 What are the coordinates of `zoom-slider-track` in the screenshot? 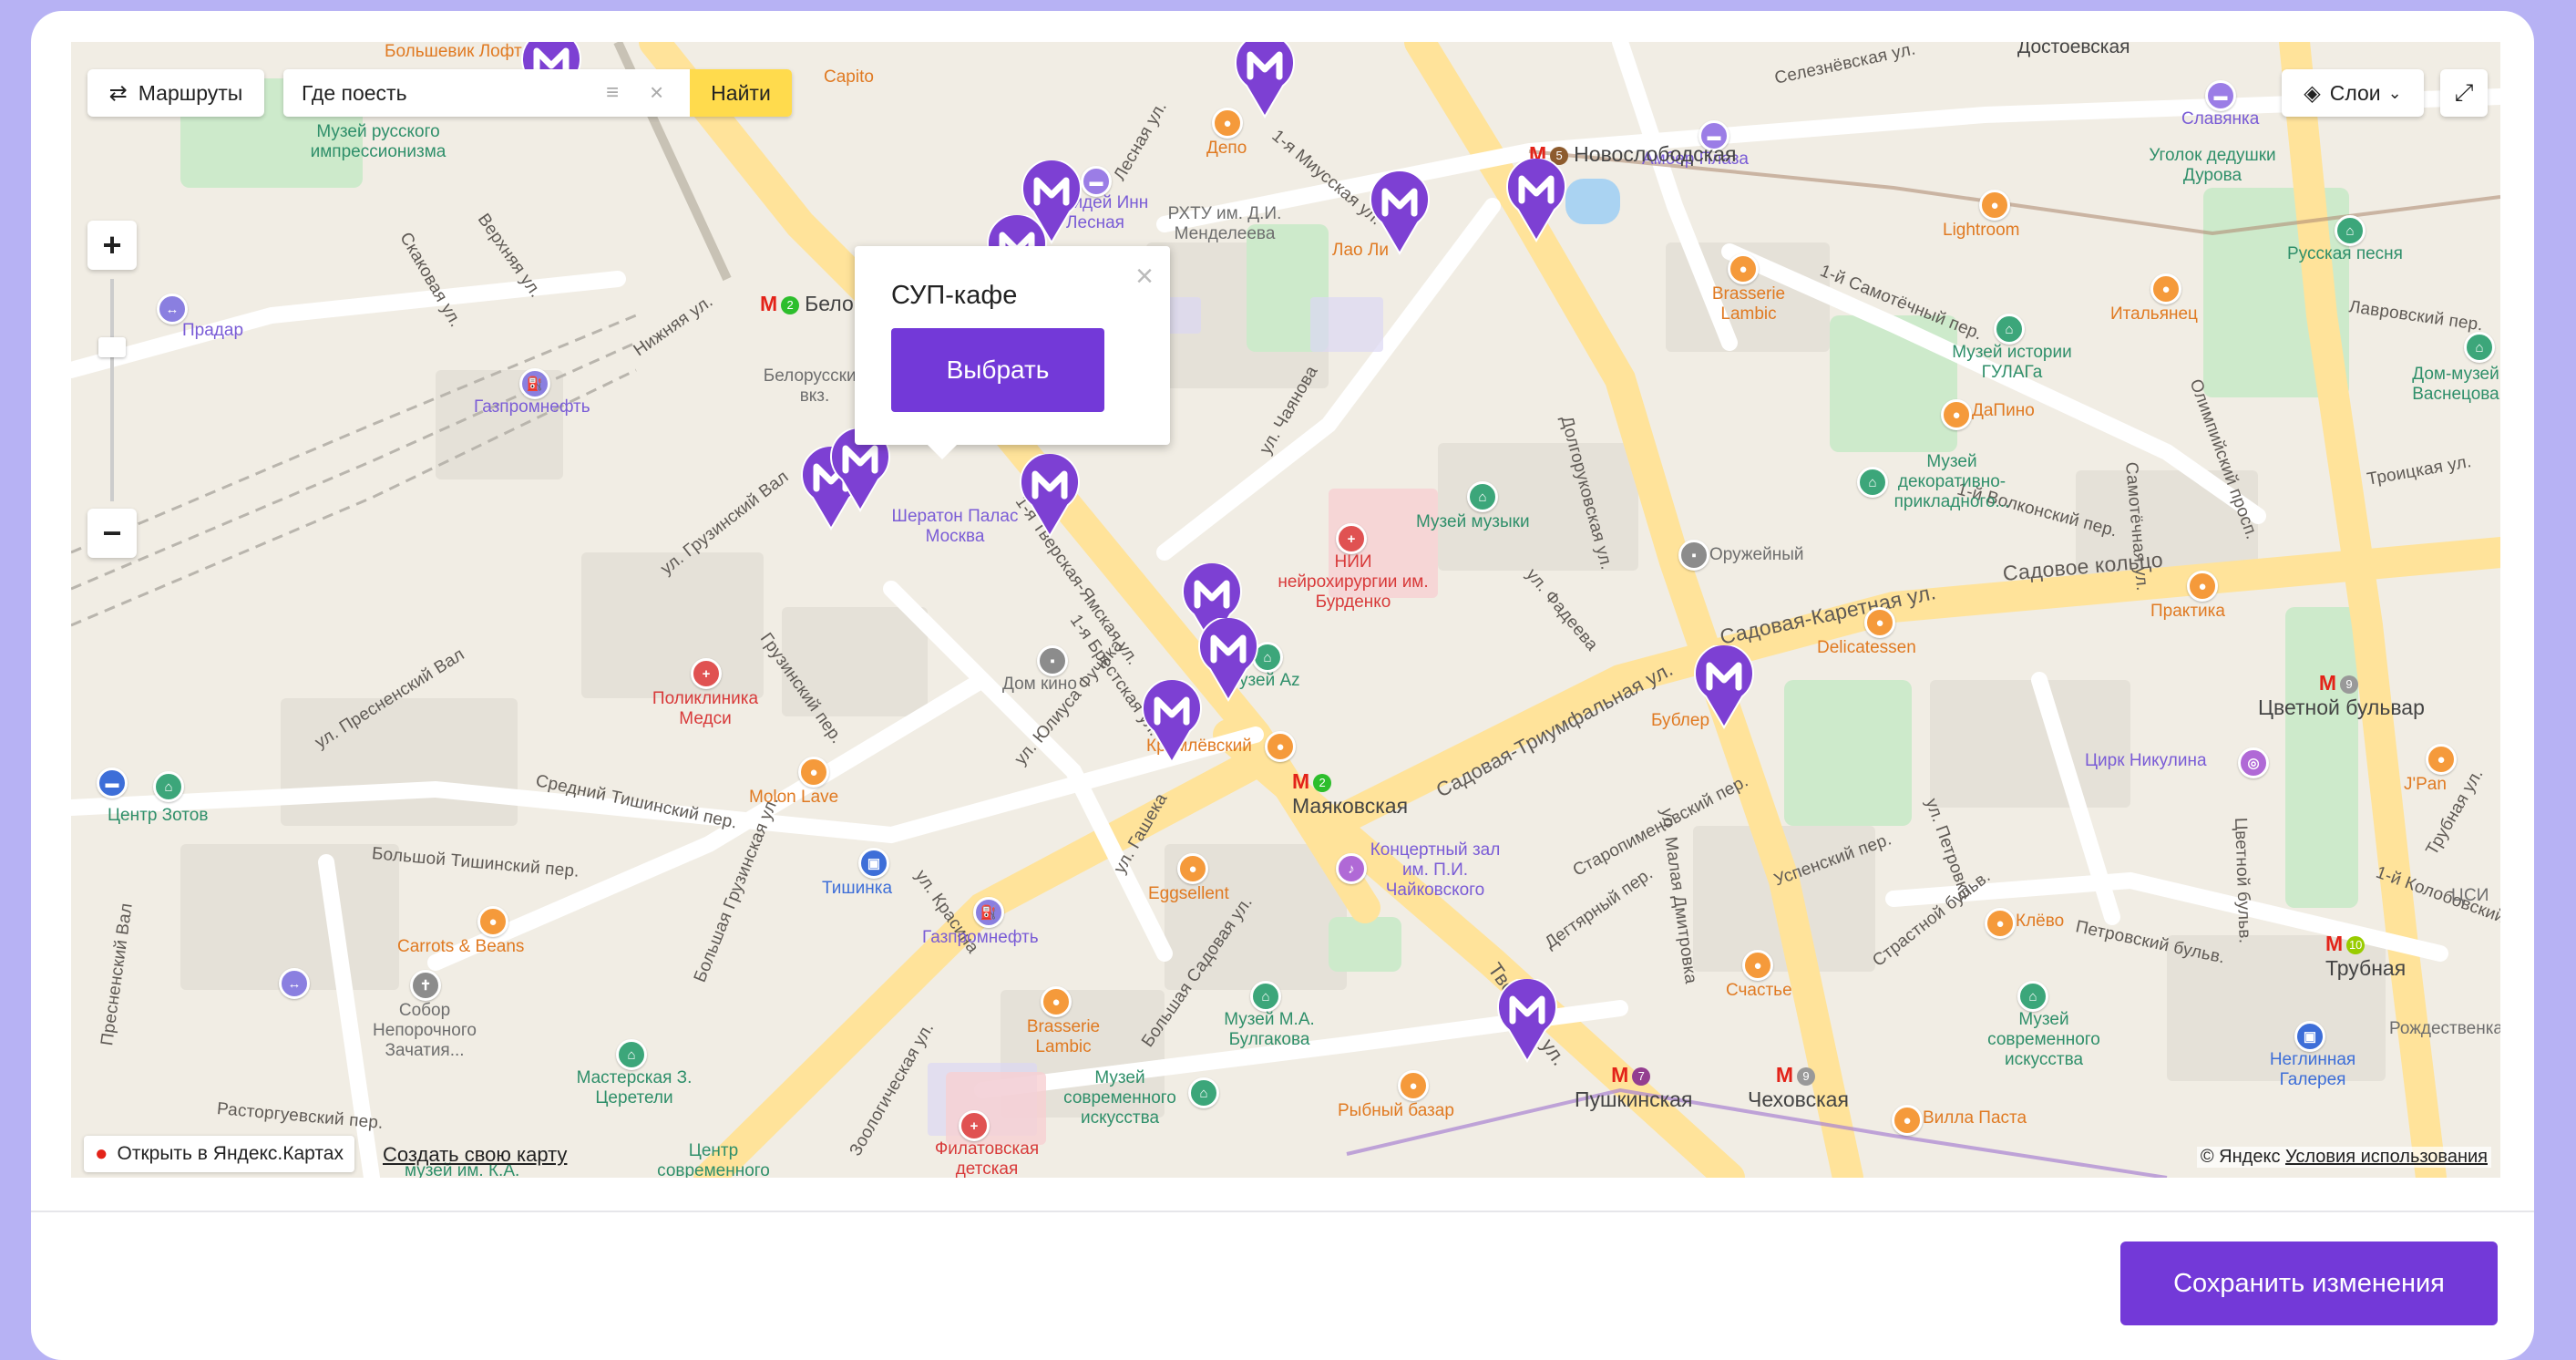 It's located at (112, 390).